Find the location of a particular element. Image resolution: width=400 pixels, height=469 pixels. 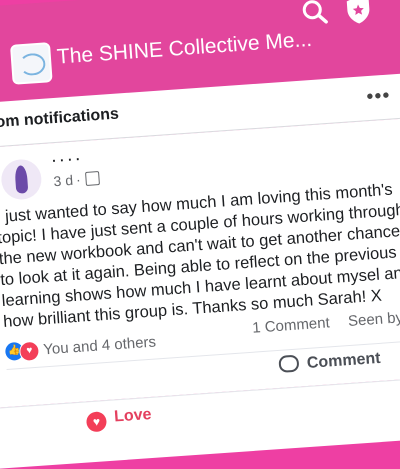

shield-icon is located at coordinates (358, 15).